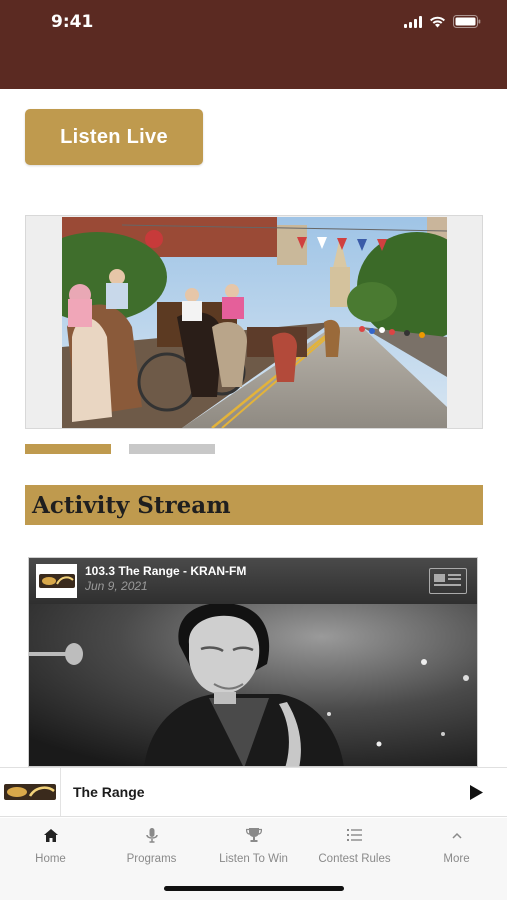  I want to click on play-icon, so click(476, 792).